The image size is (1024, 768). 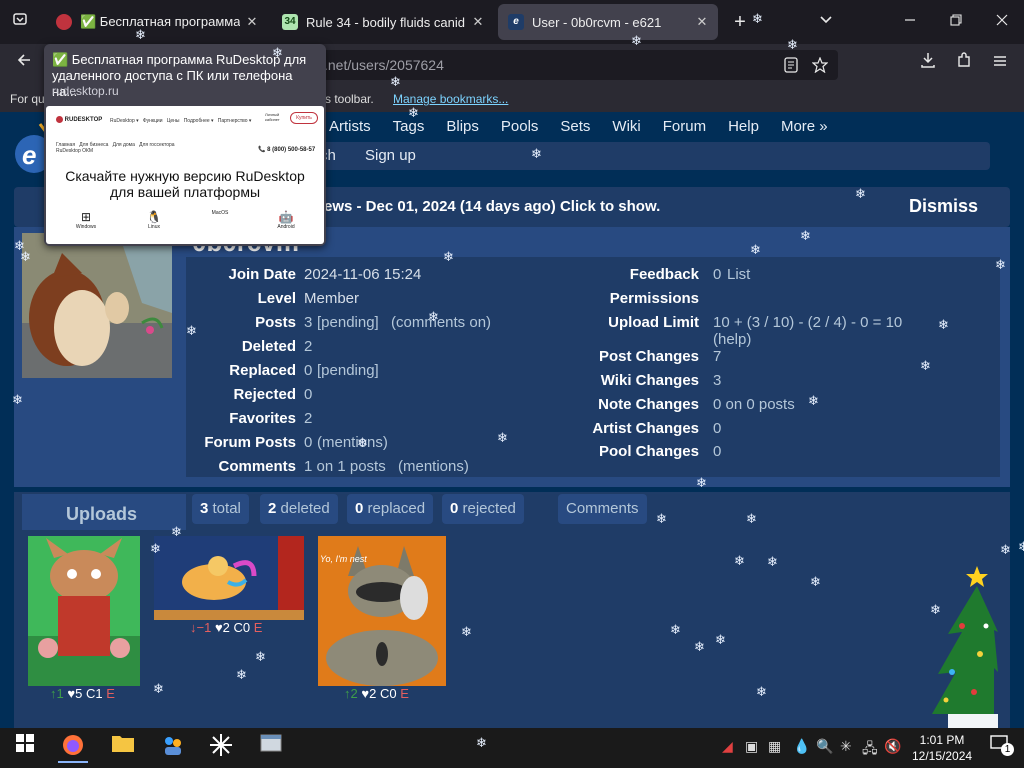 I want to click on network-icon: 🖧, so click(x=870, y=750).